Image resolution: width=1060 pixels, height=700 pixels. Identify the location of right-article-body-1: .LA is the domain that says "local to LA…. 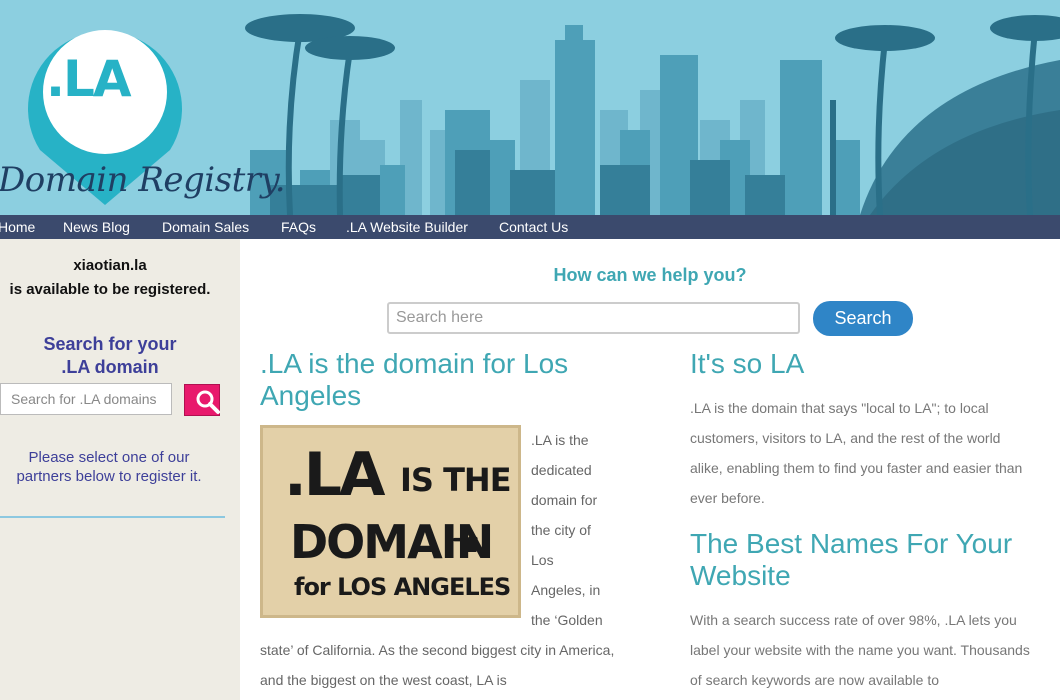
(856, 453).